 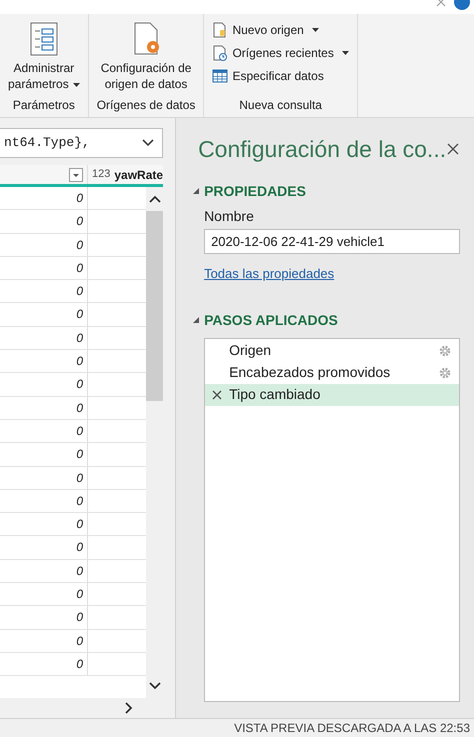 I want to click on ribbon-button: Configuración de origen de datos, so click(x=146, y=56).